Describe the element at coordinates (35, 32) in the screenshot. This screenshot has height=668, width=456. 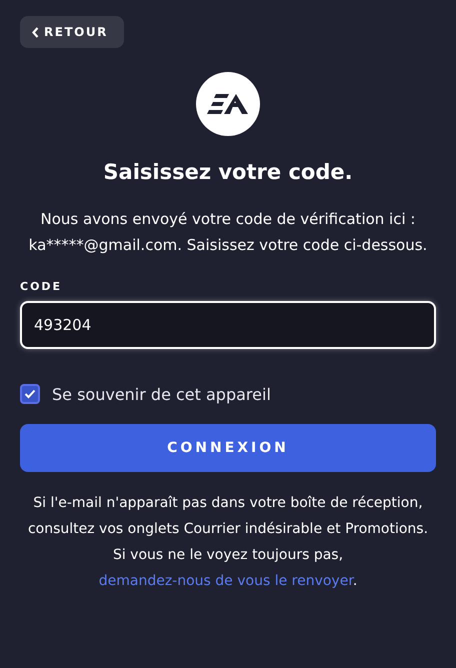
I see `chevron-left-icon` at that location.